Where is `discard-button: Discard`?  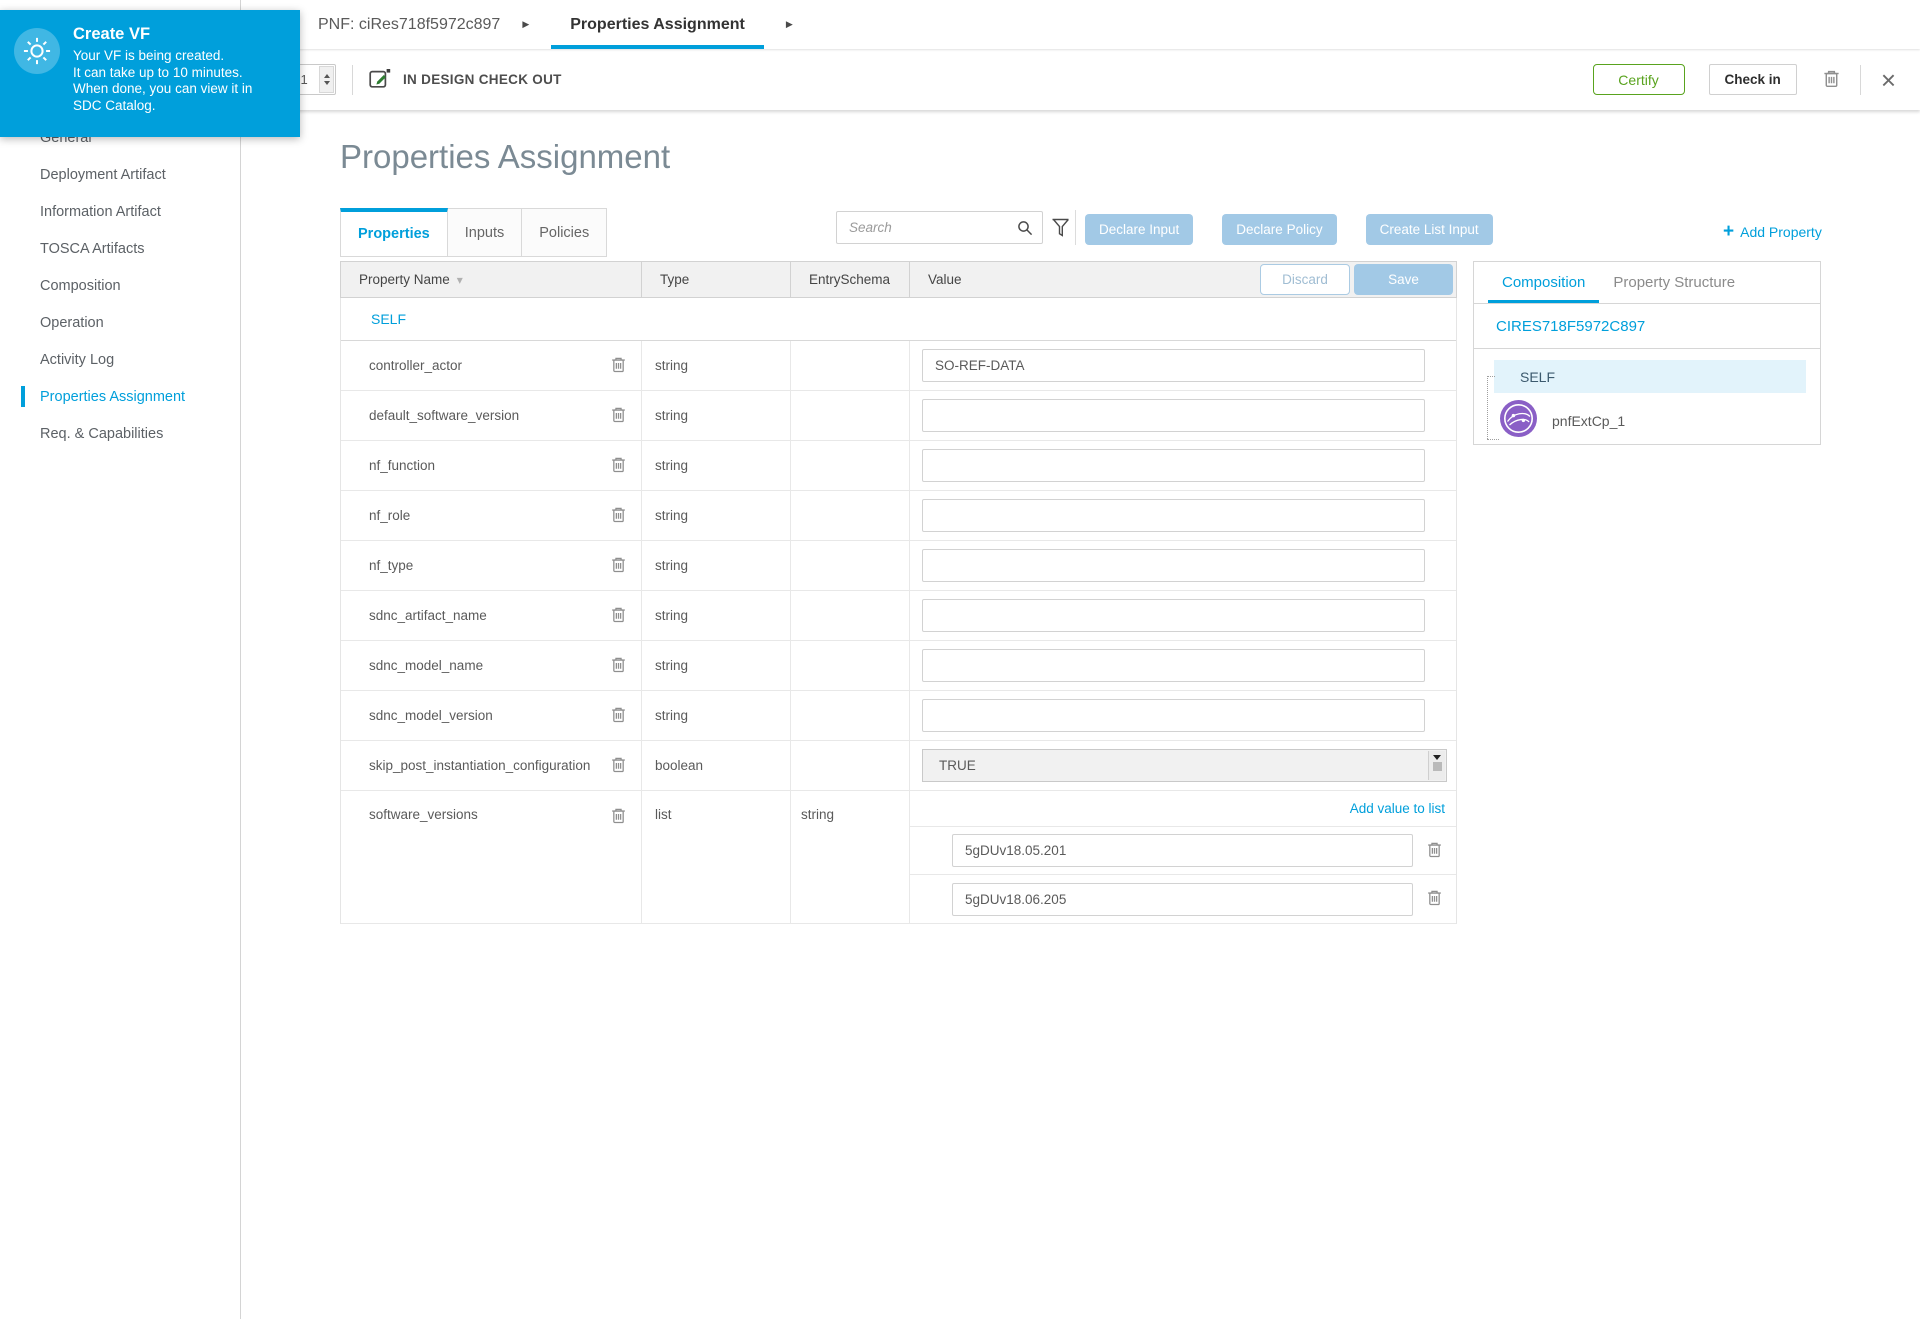 discard-button: Discard is located at coordinates (1305, 279).